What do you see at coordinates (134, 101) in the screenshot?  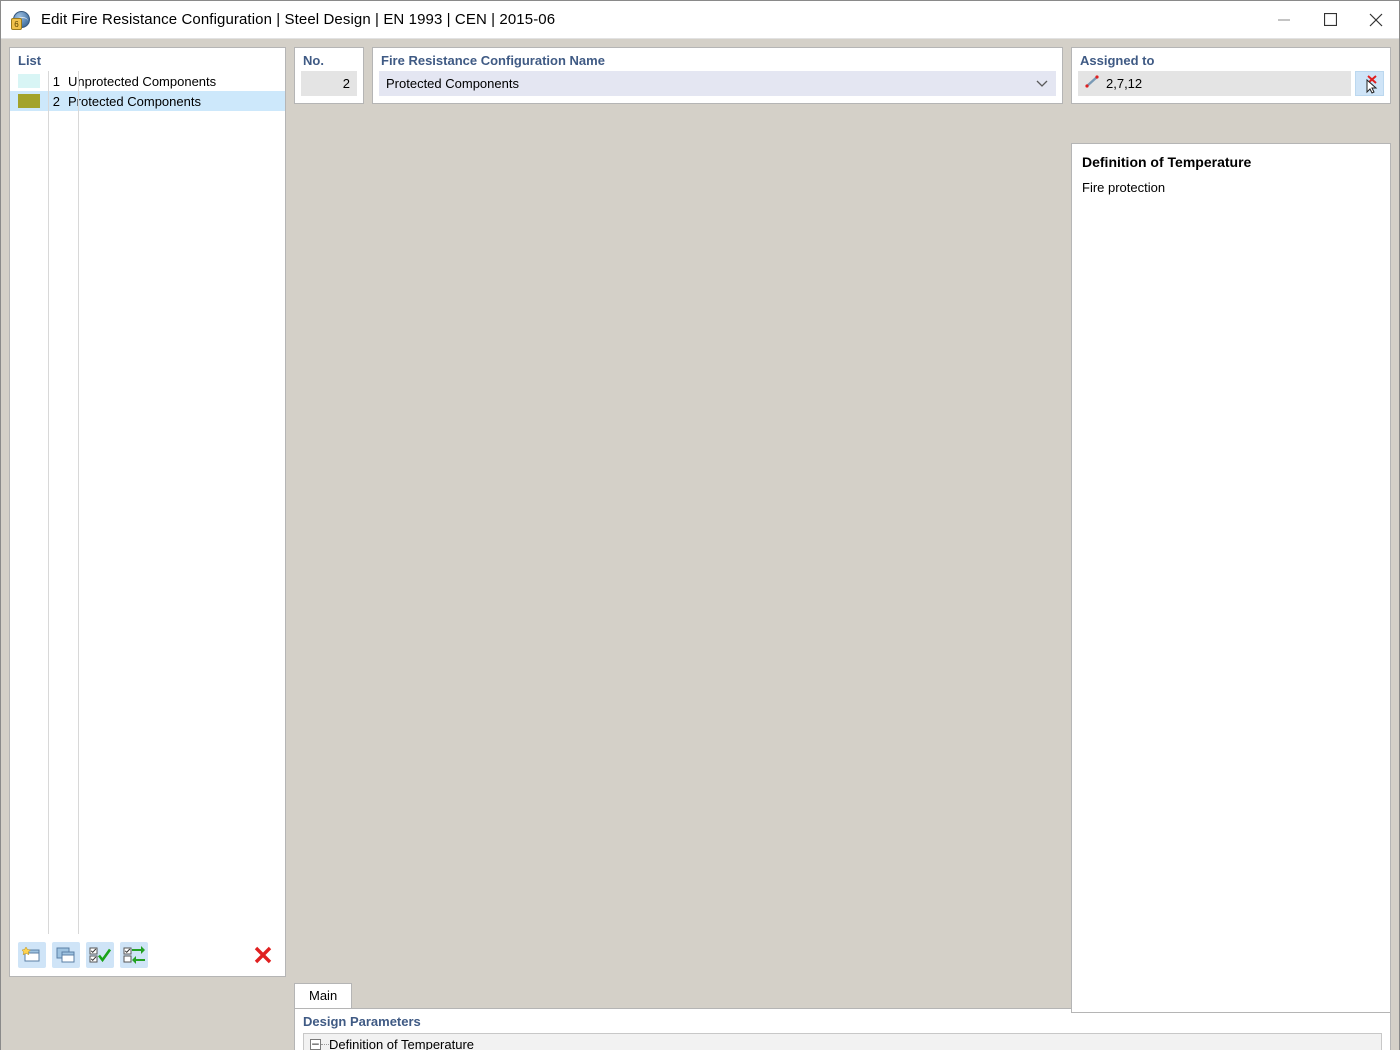 I see `list-item-label: Protected Components` at bounding box center [134, 101].